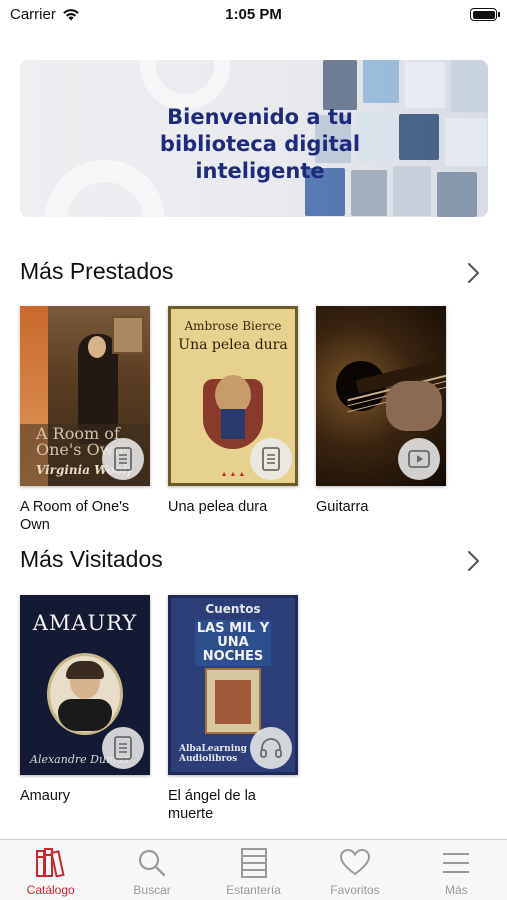 This screenshot has width=507, height=900. What do you see at coordinates (381, 507) in the screenshot?
I see `book-title: Guitarra` at bounding box center [381, 507].